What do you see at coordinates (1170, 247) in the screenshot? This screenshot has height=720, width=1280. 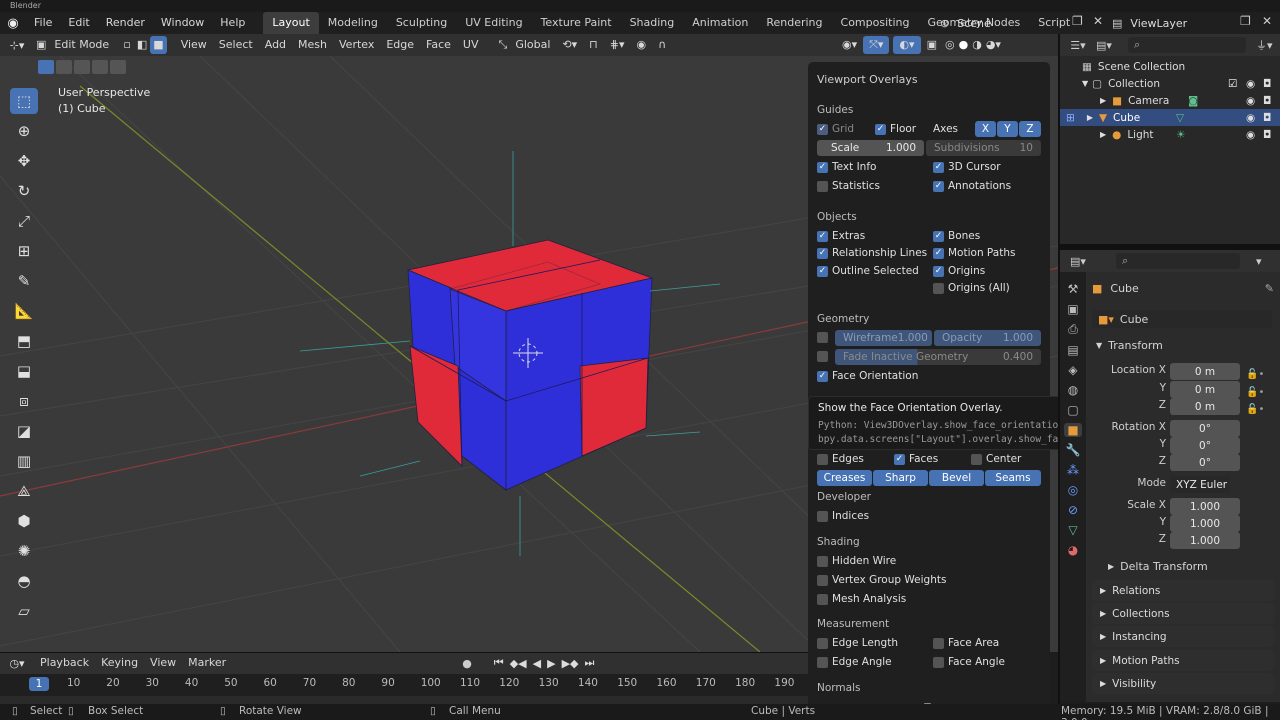 I see `area-divider` at bounding box center [1170, 247].